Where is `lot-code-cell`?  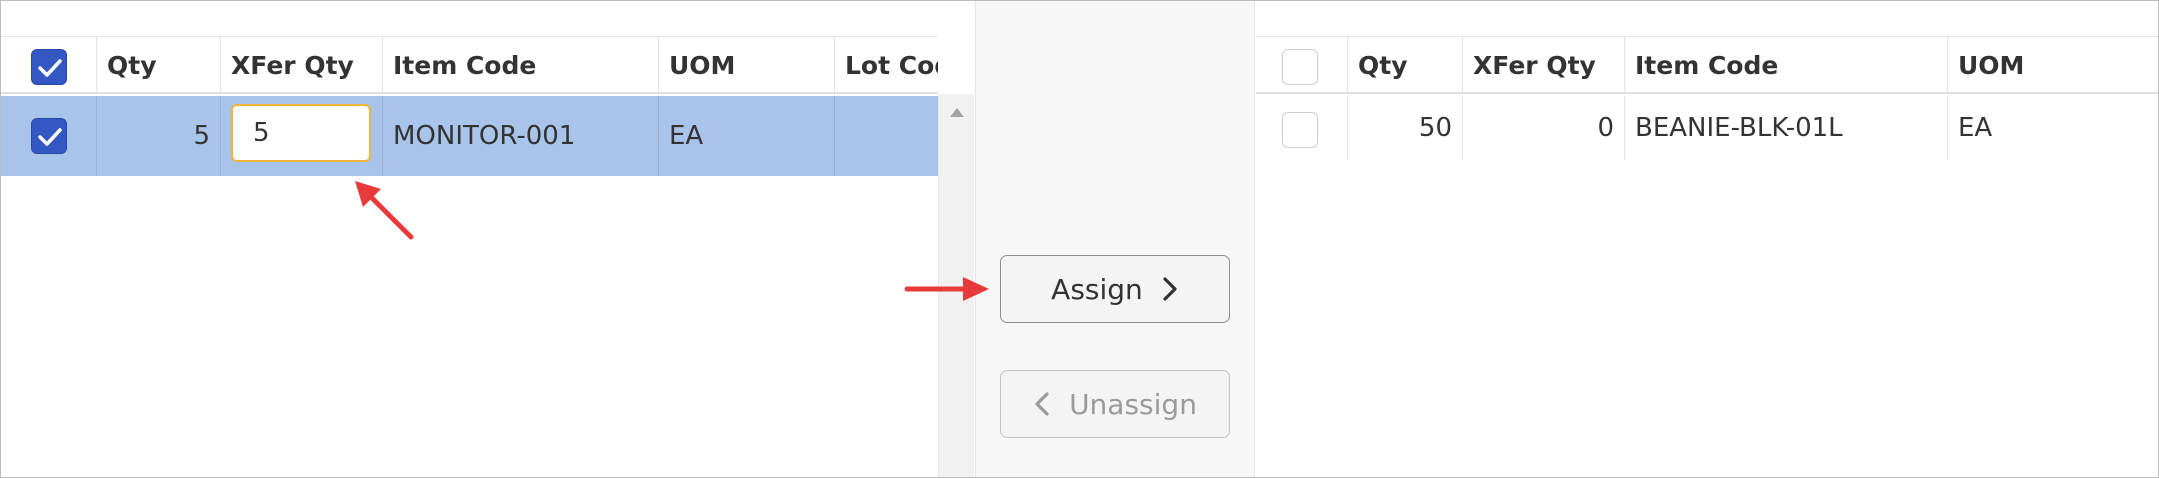
lot-code-cell is located at coordinates (886, 136).